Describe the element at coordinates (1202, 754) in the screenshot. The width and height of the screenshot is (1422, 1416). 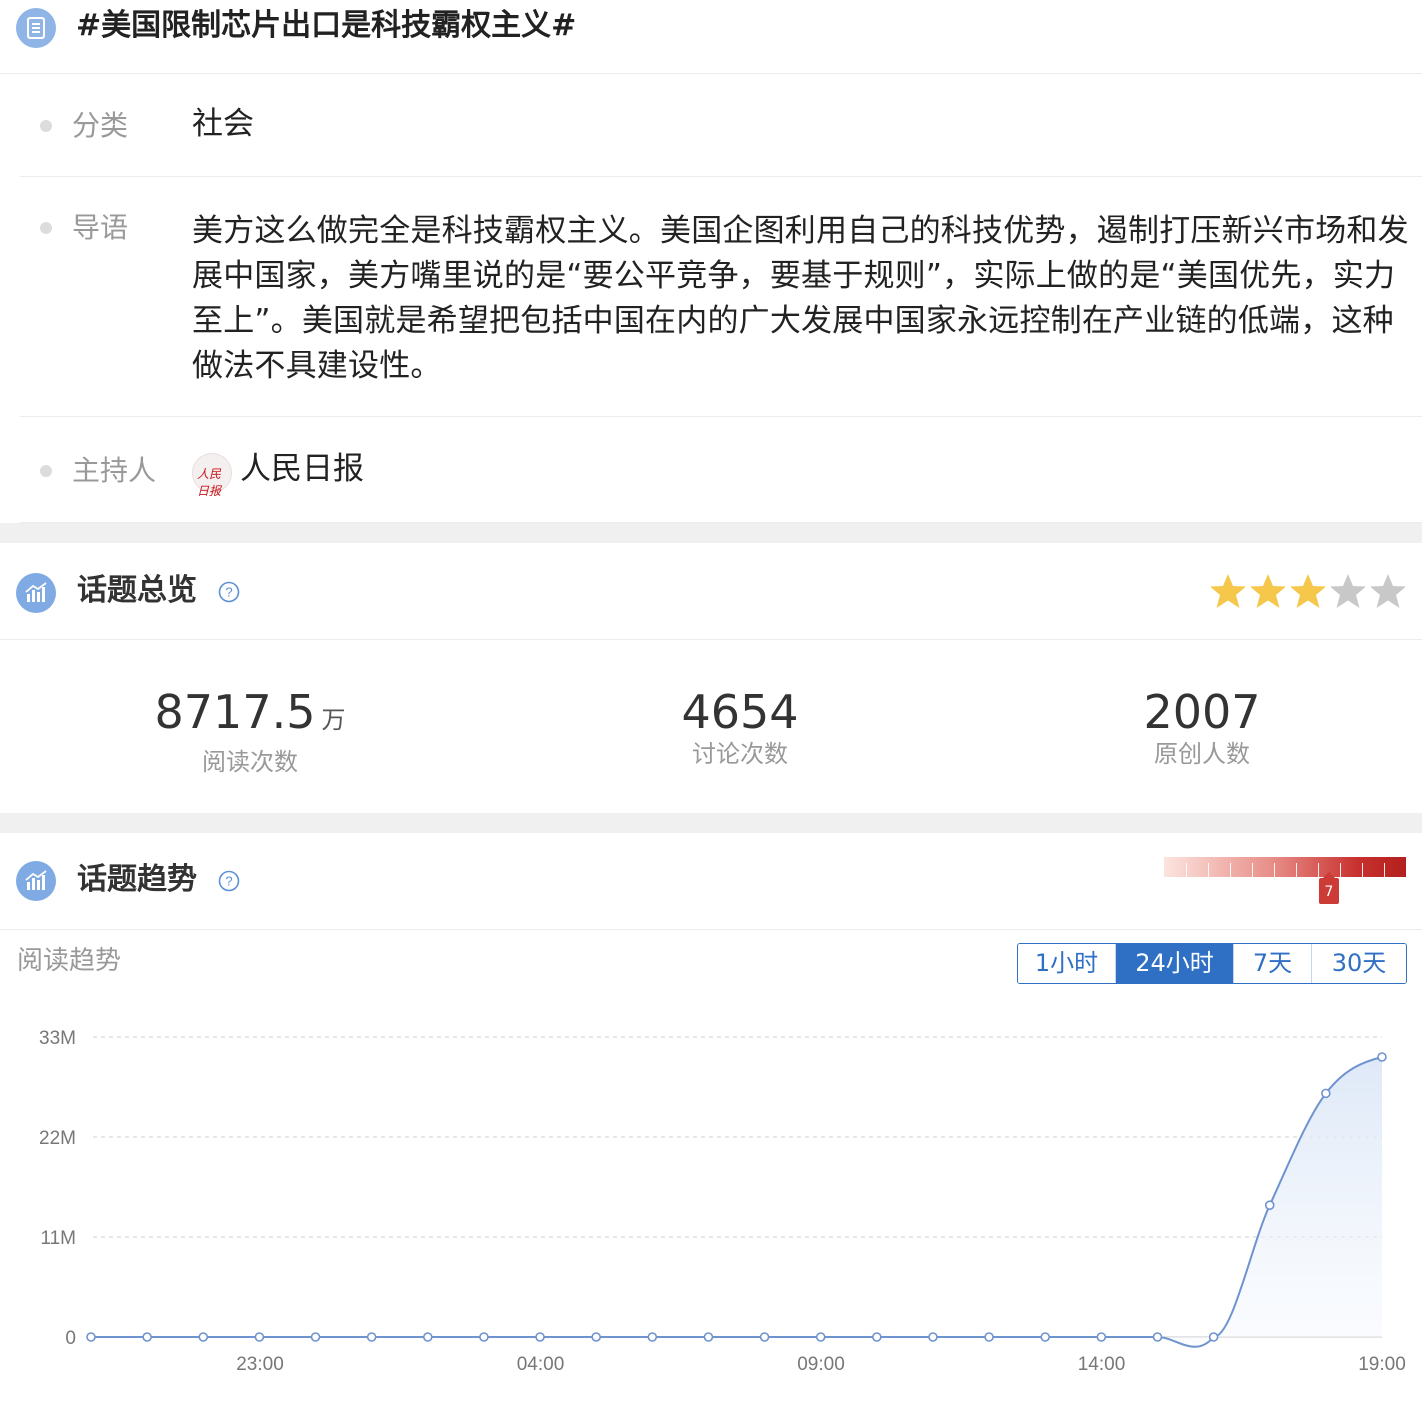
I see `stat-label: 原创人数` at that location.